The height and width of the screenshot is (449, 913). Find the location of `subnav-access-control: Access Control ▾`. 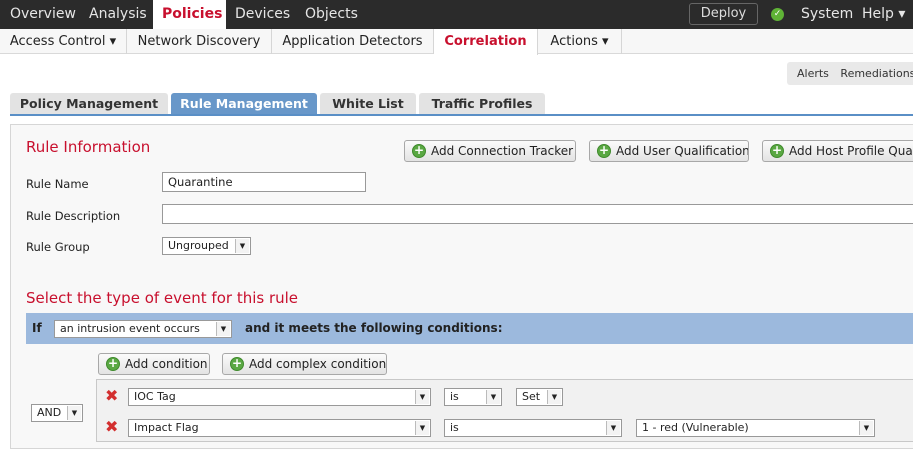

subnav-access-control: Access Control ▾ is located at coordinates (63, 41).